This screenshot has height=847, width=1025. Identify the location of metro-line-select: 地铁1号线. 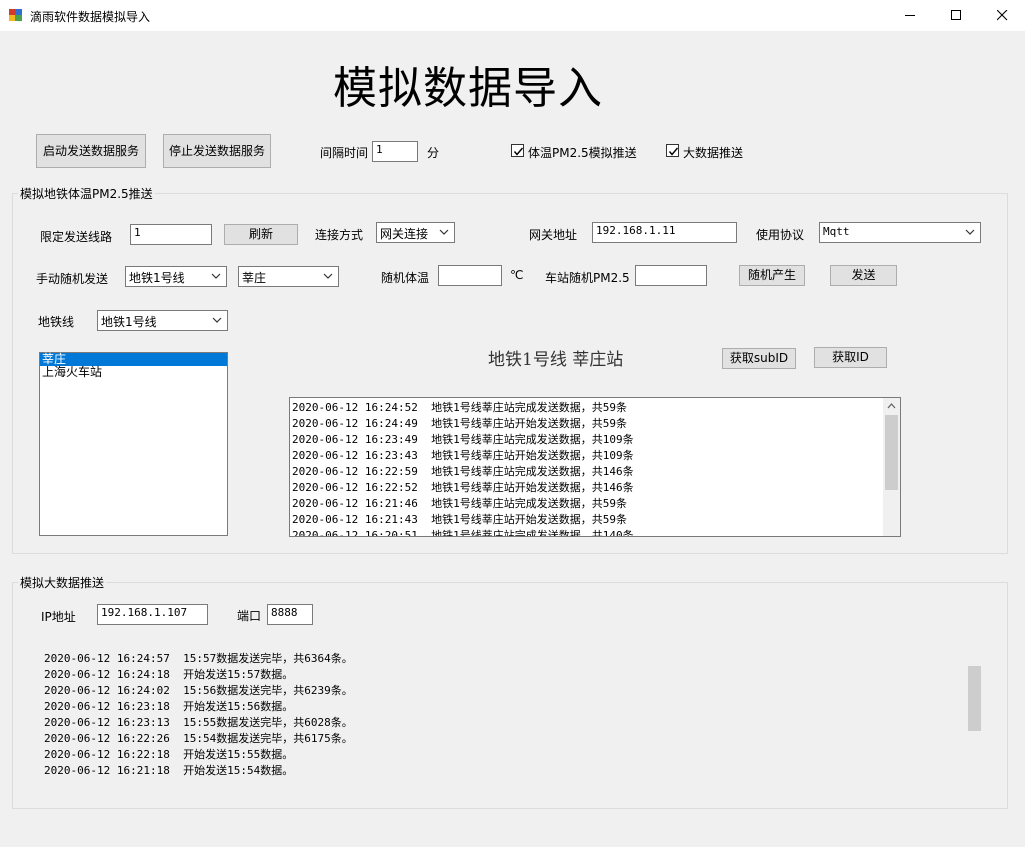
(162, 320).